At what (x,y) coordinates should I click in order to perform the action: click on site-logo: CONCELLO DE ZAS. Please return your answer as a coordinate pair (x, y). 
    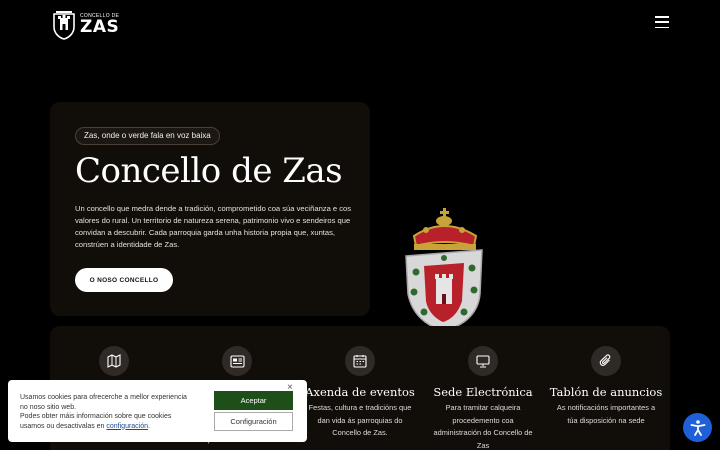
    Looking at the image, I should click on (85, 25).